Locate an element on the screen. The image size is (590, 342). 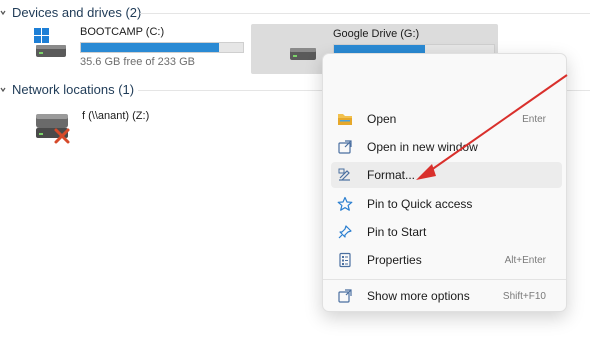
windows-drive-icon is located at coordinates (52, 44).